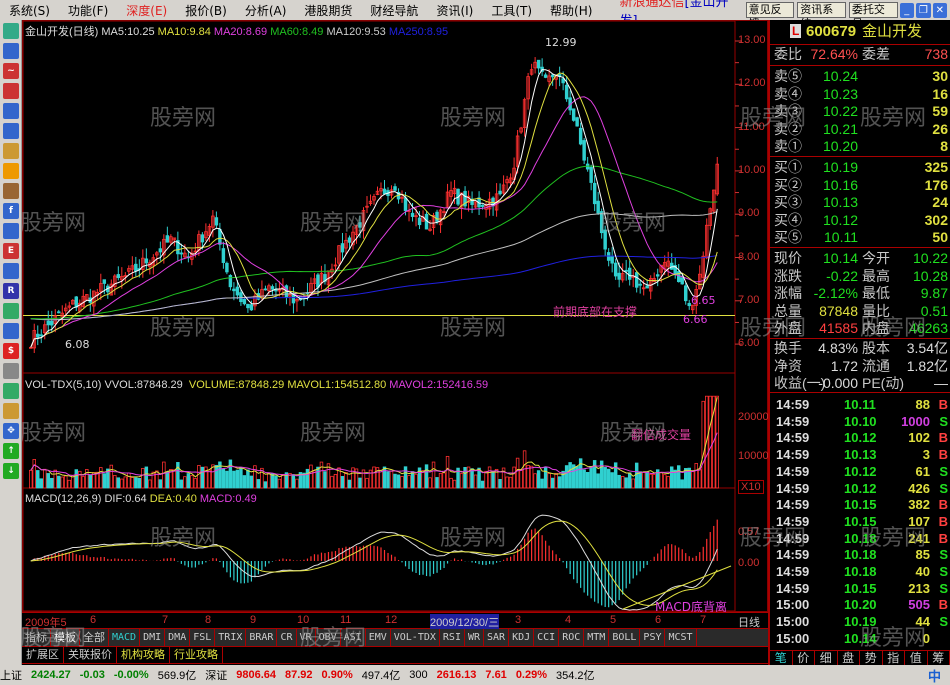  I want to click on indicator-tab-dmi: DMI, so click(153, 637).